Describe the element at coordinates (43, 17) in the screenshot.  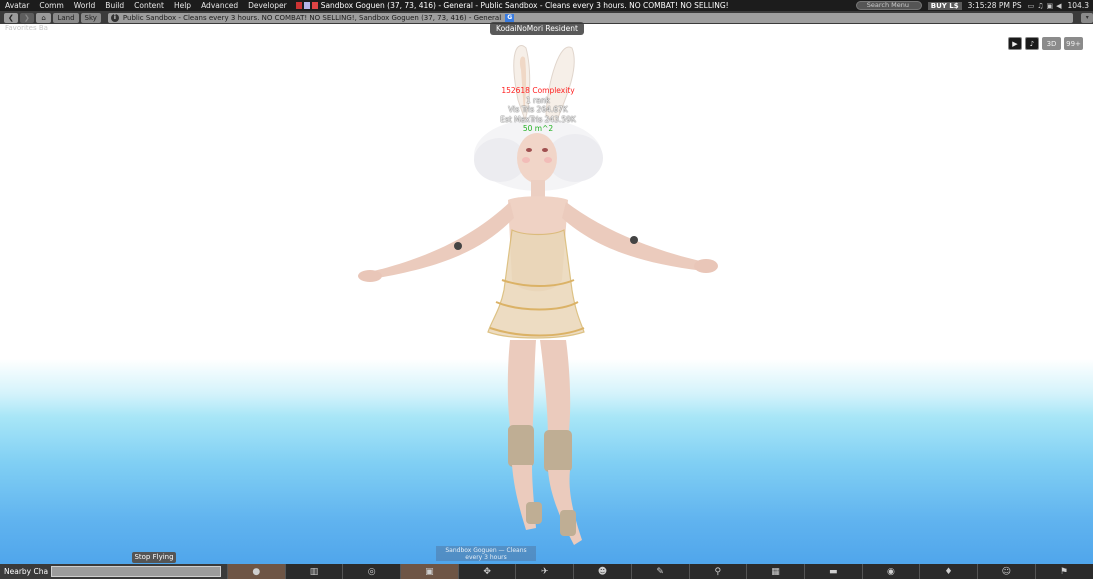
I see `home-button: ⌂` at that location.